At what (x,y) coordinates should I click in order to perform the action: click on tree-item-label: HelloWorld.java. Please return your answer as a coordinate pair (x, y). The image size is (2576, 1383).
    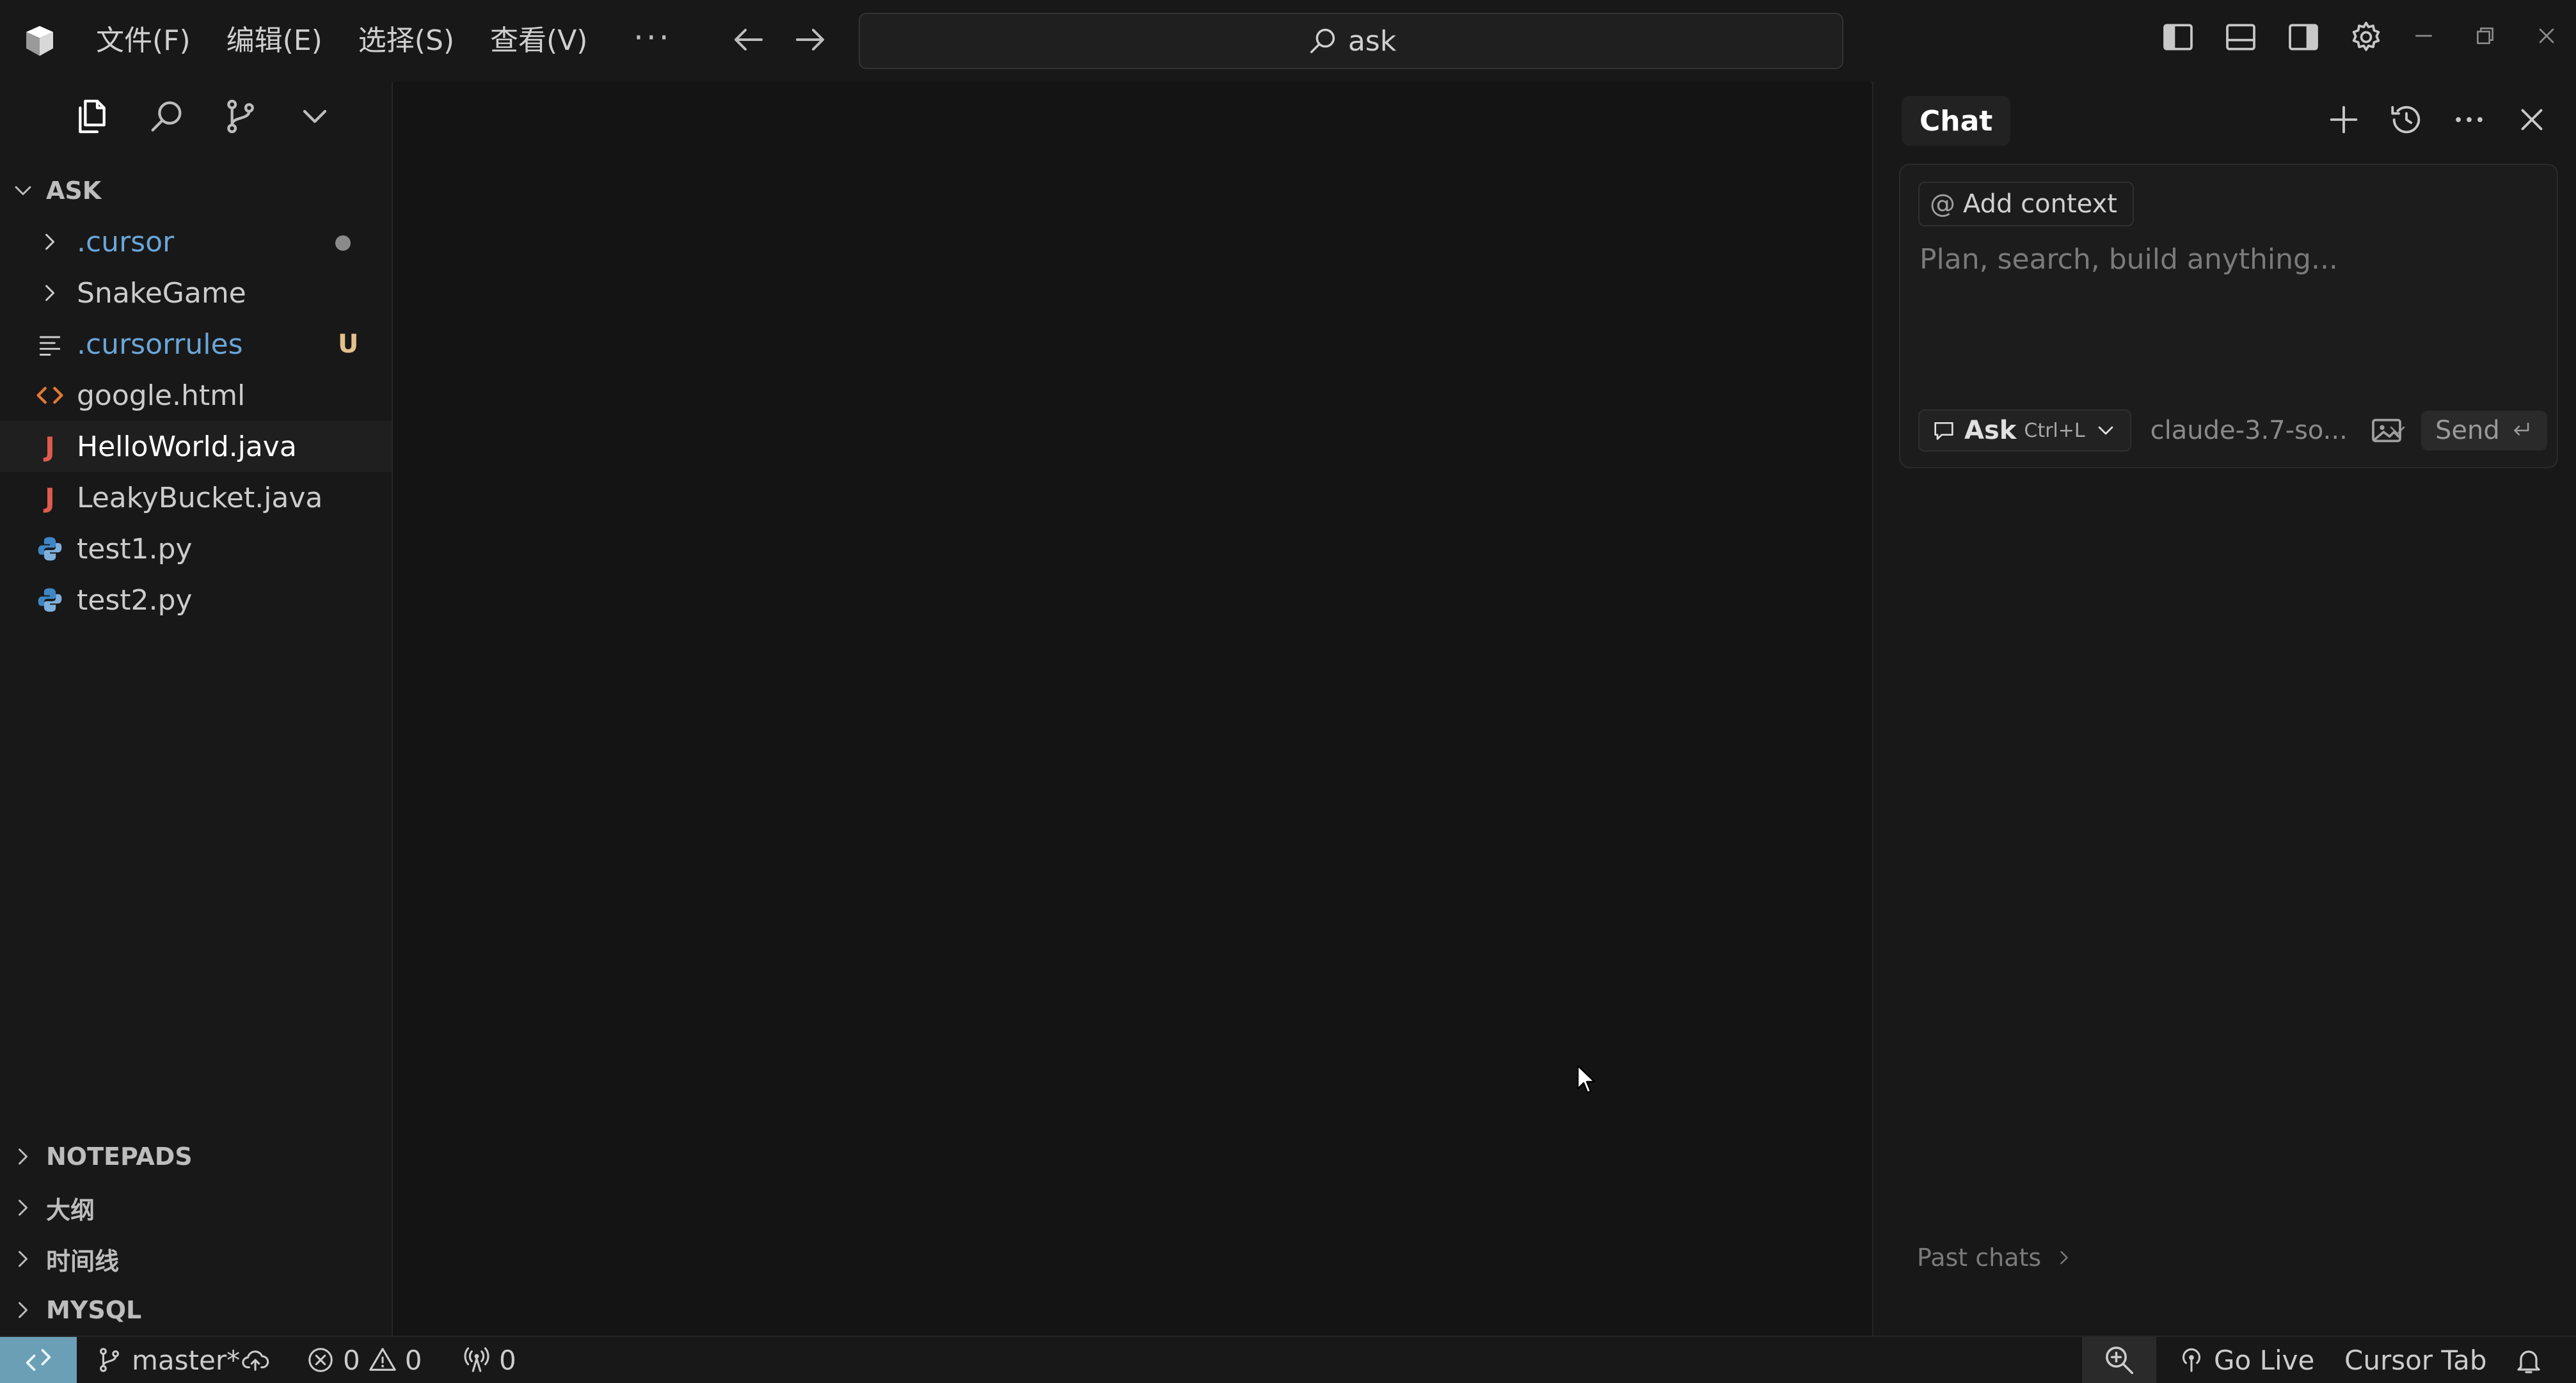
    Looking at the image, I should click on (187, 446).